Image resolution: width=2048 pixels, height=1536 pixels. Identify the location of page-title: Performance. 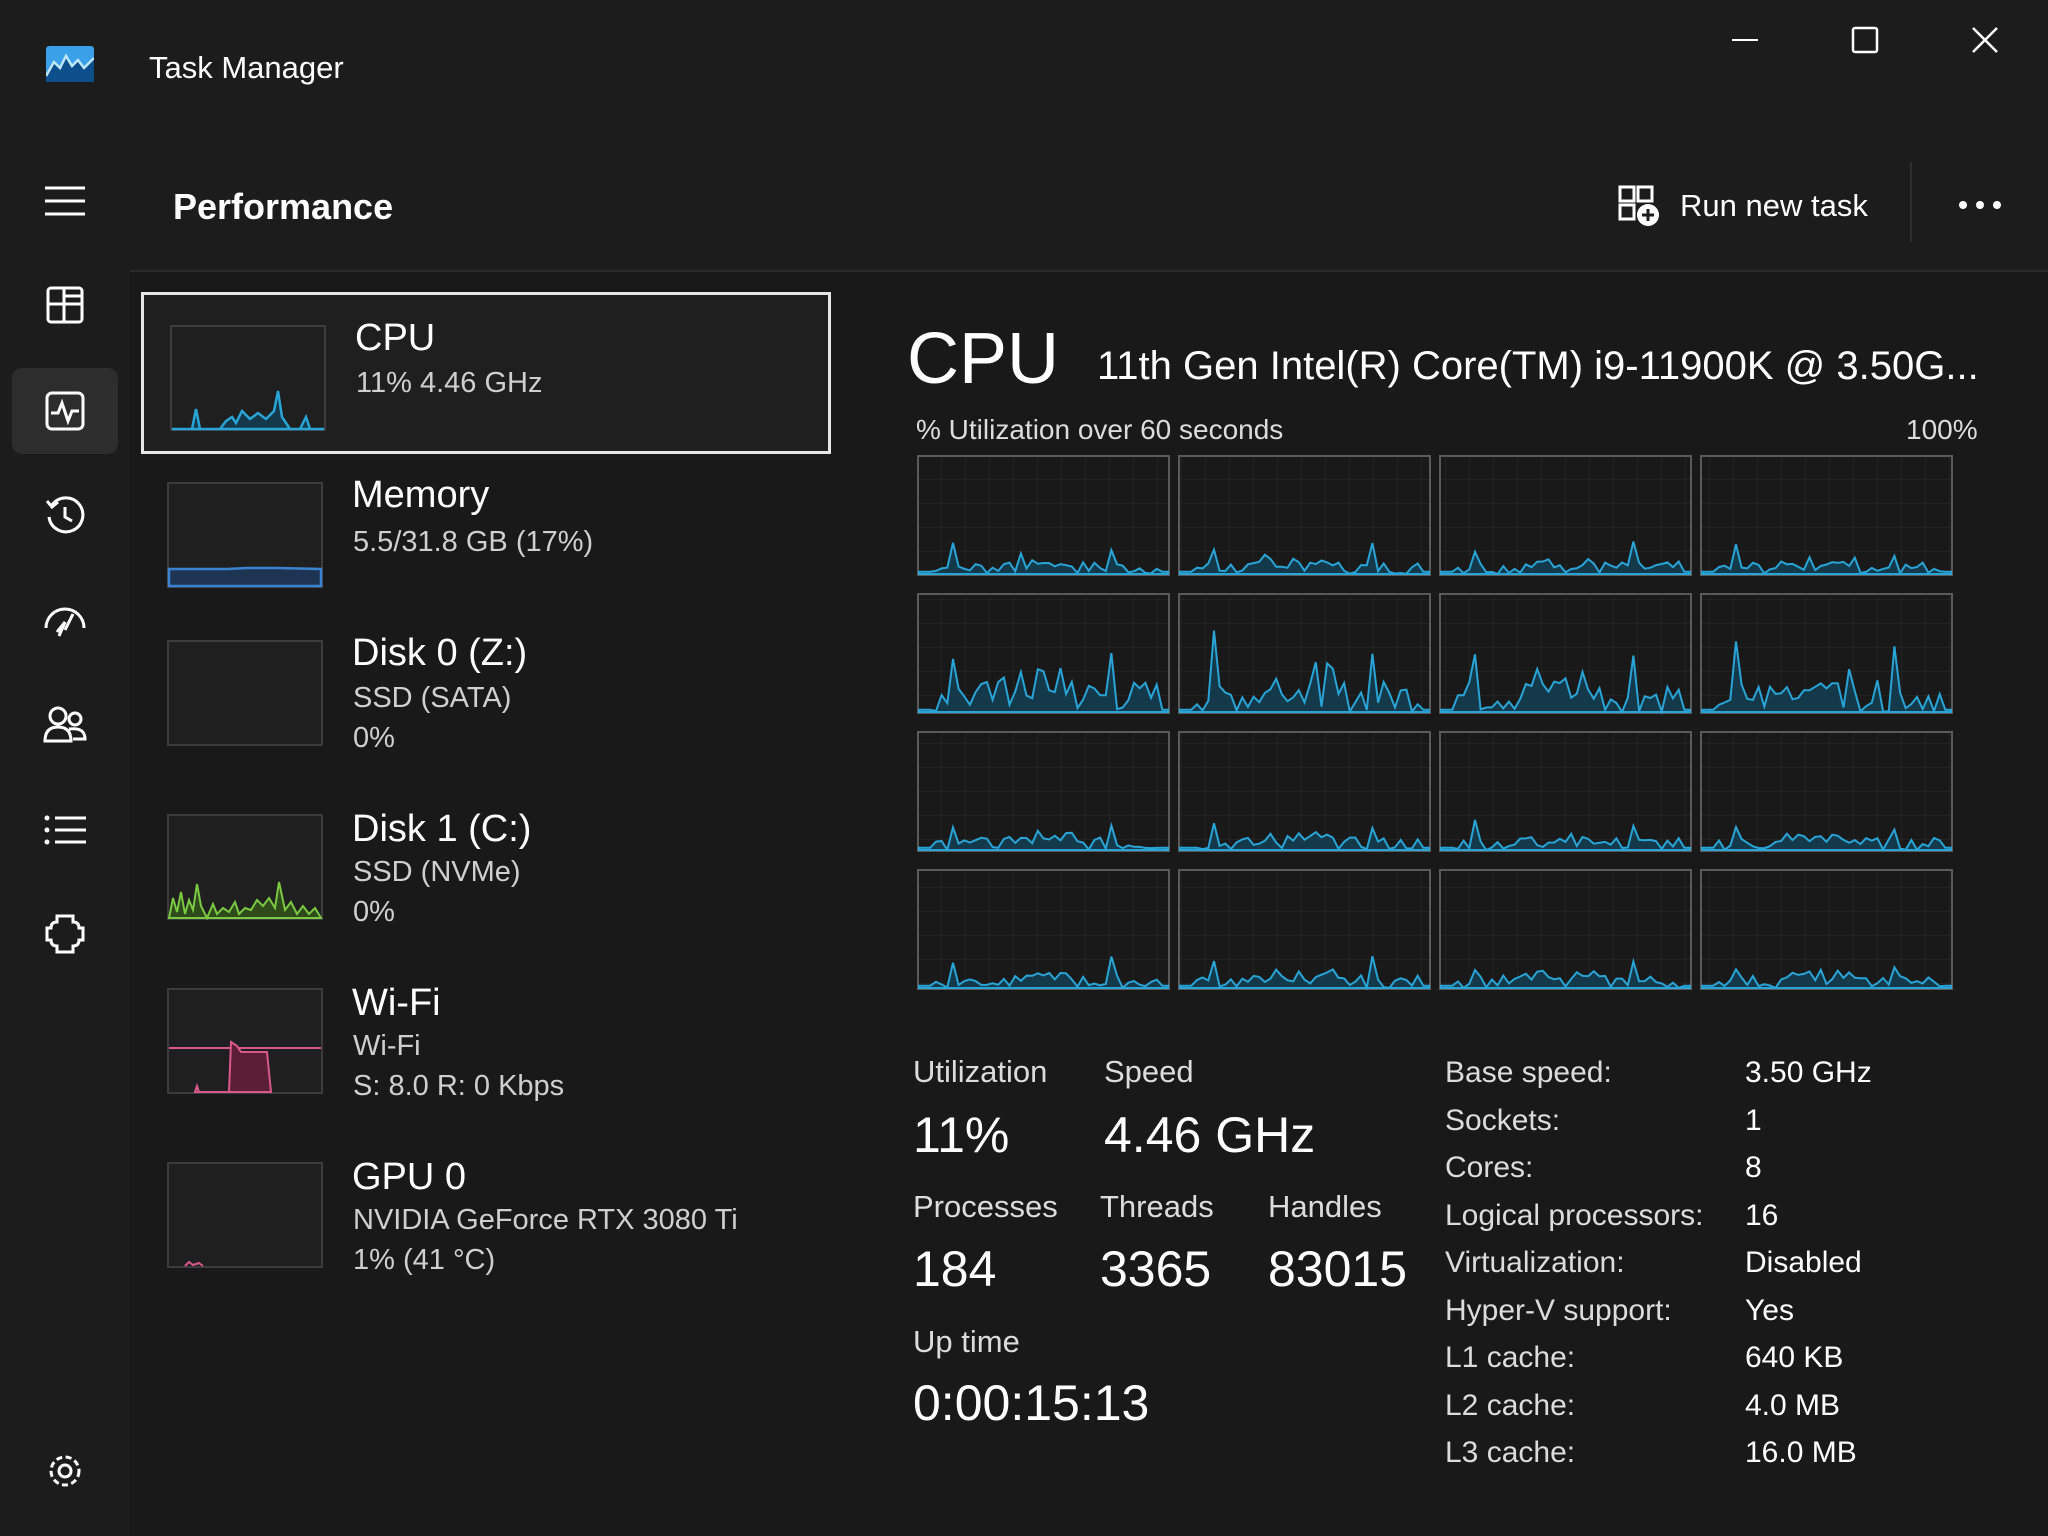
(283, 206).